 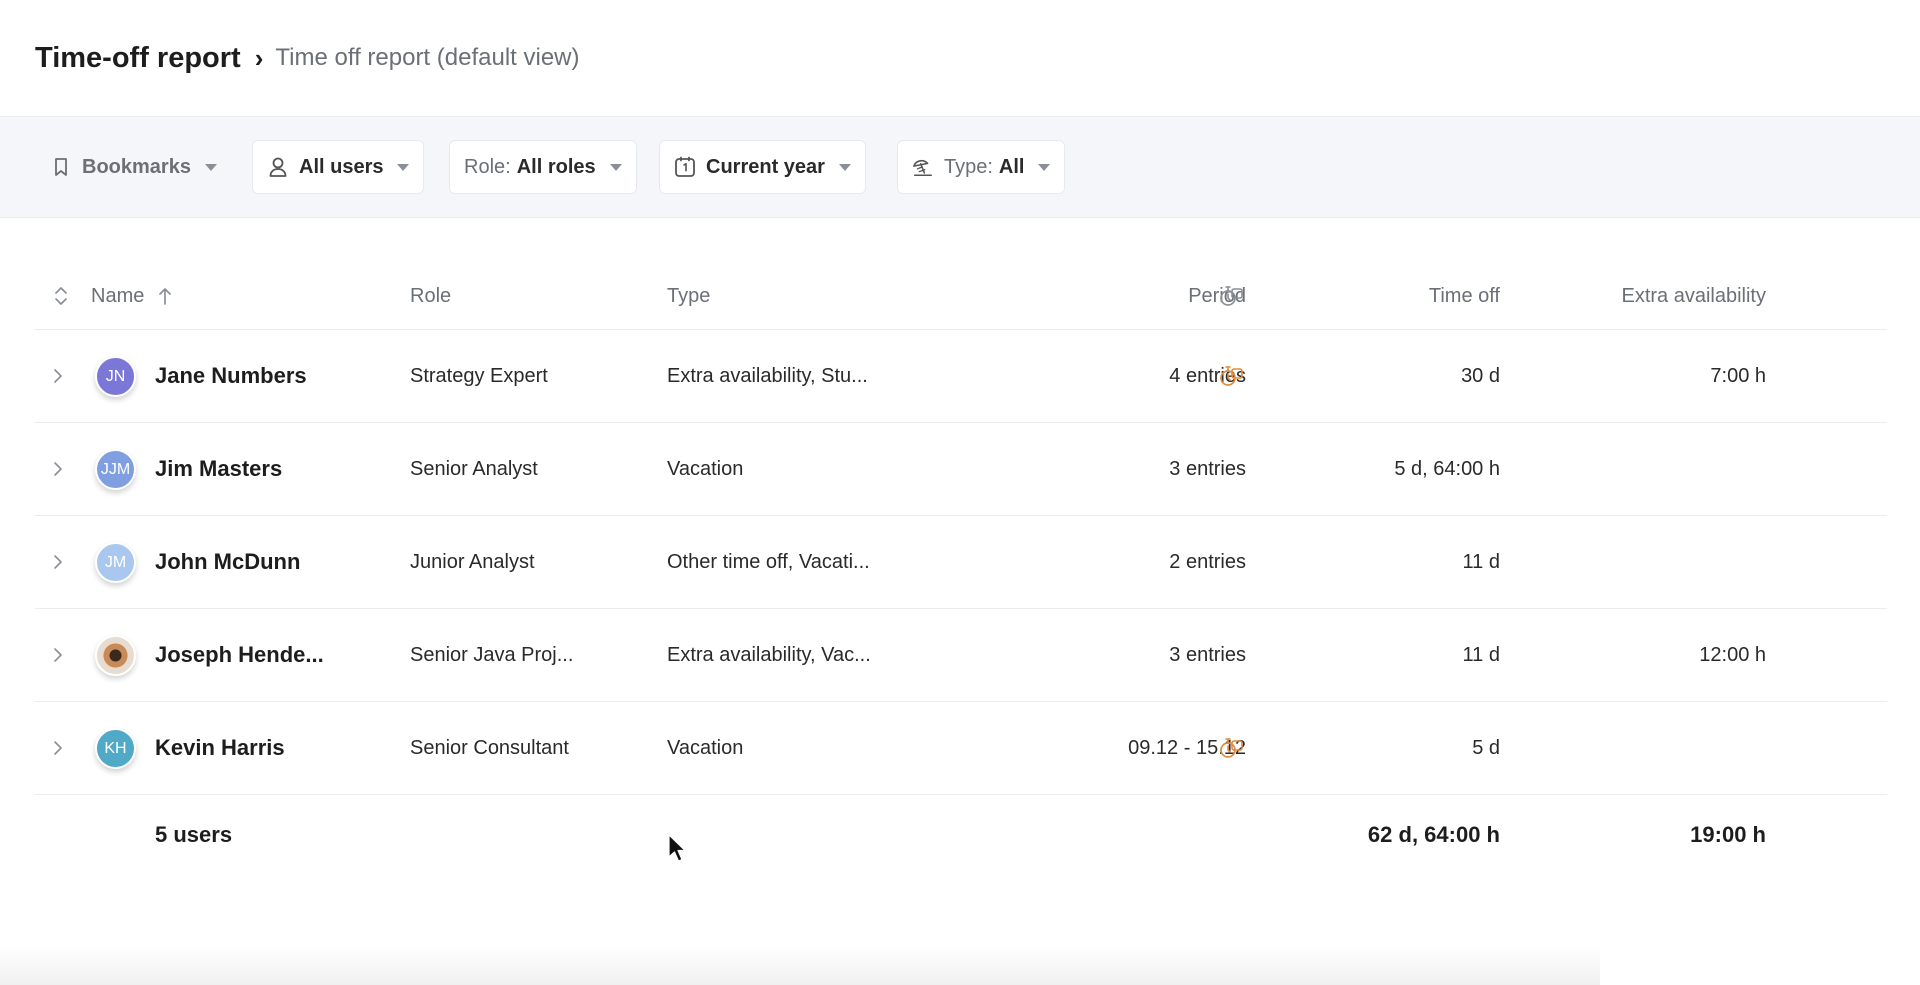 What do you see at coordinates (430, 296) in the screenshot?
I see `column-header-role: Role` at bounding box center [430, 296].